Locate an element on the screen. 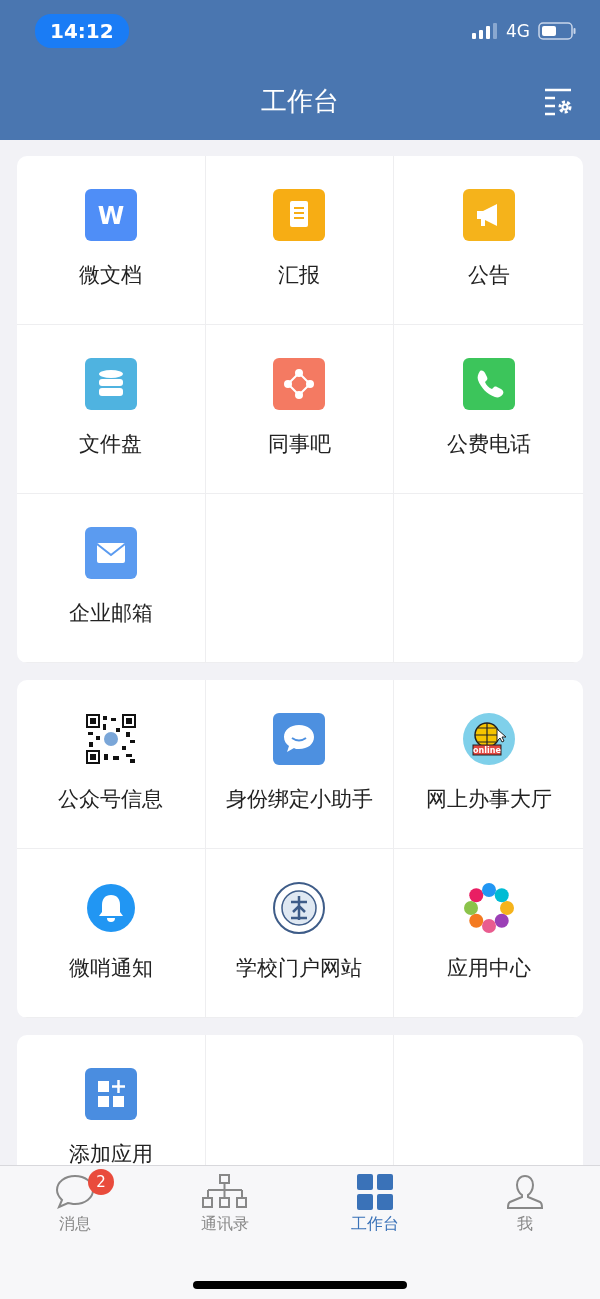 The height and width of the screenshot is (1299, 600). tab-label: 工作台 is located at coordinates (375, 1224).